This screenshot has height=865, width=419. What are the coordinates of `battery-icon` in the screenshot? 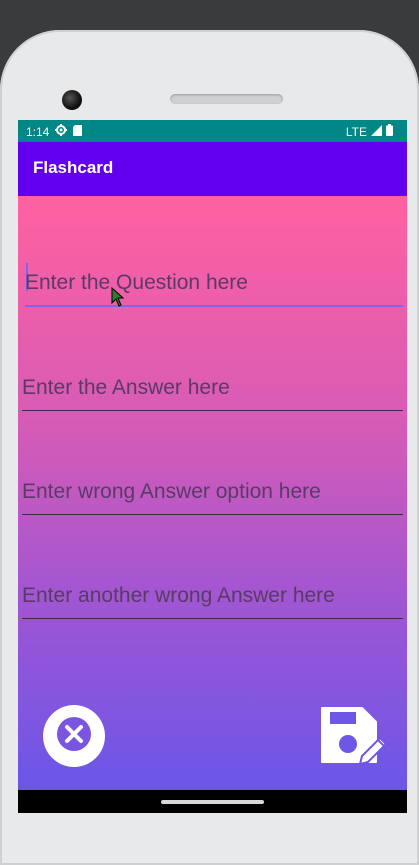 It's located at (389, 131).